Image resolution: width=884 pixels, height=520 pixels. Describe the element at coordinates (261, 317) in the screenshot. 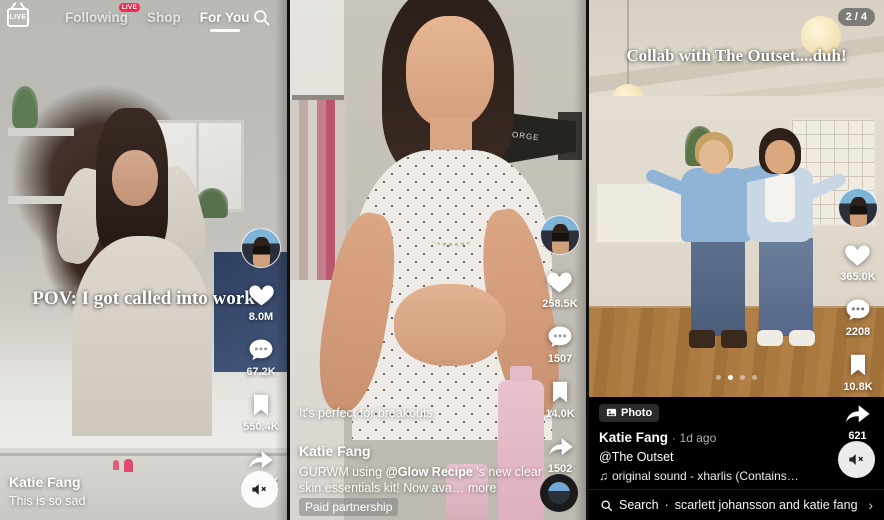

I see `like-count: 8.0M` at that location.